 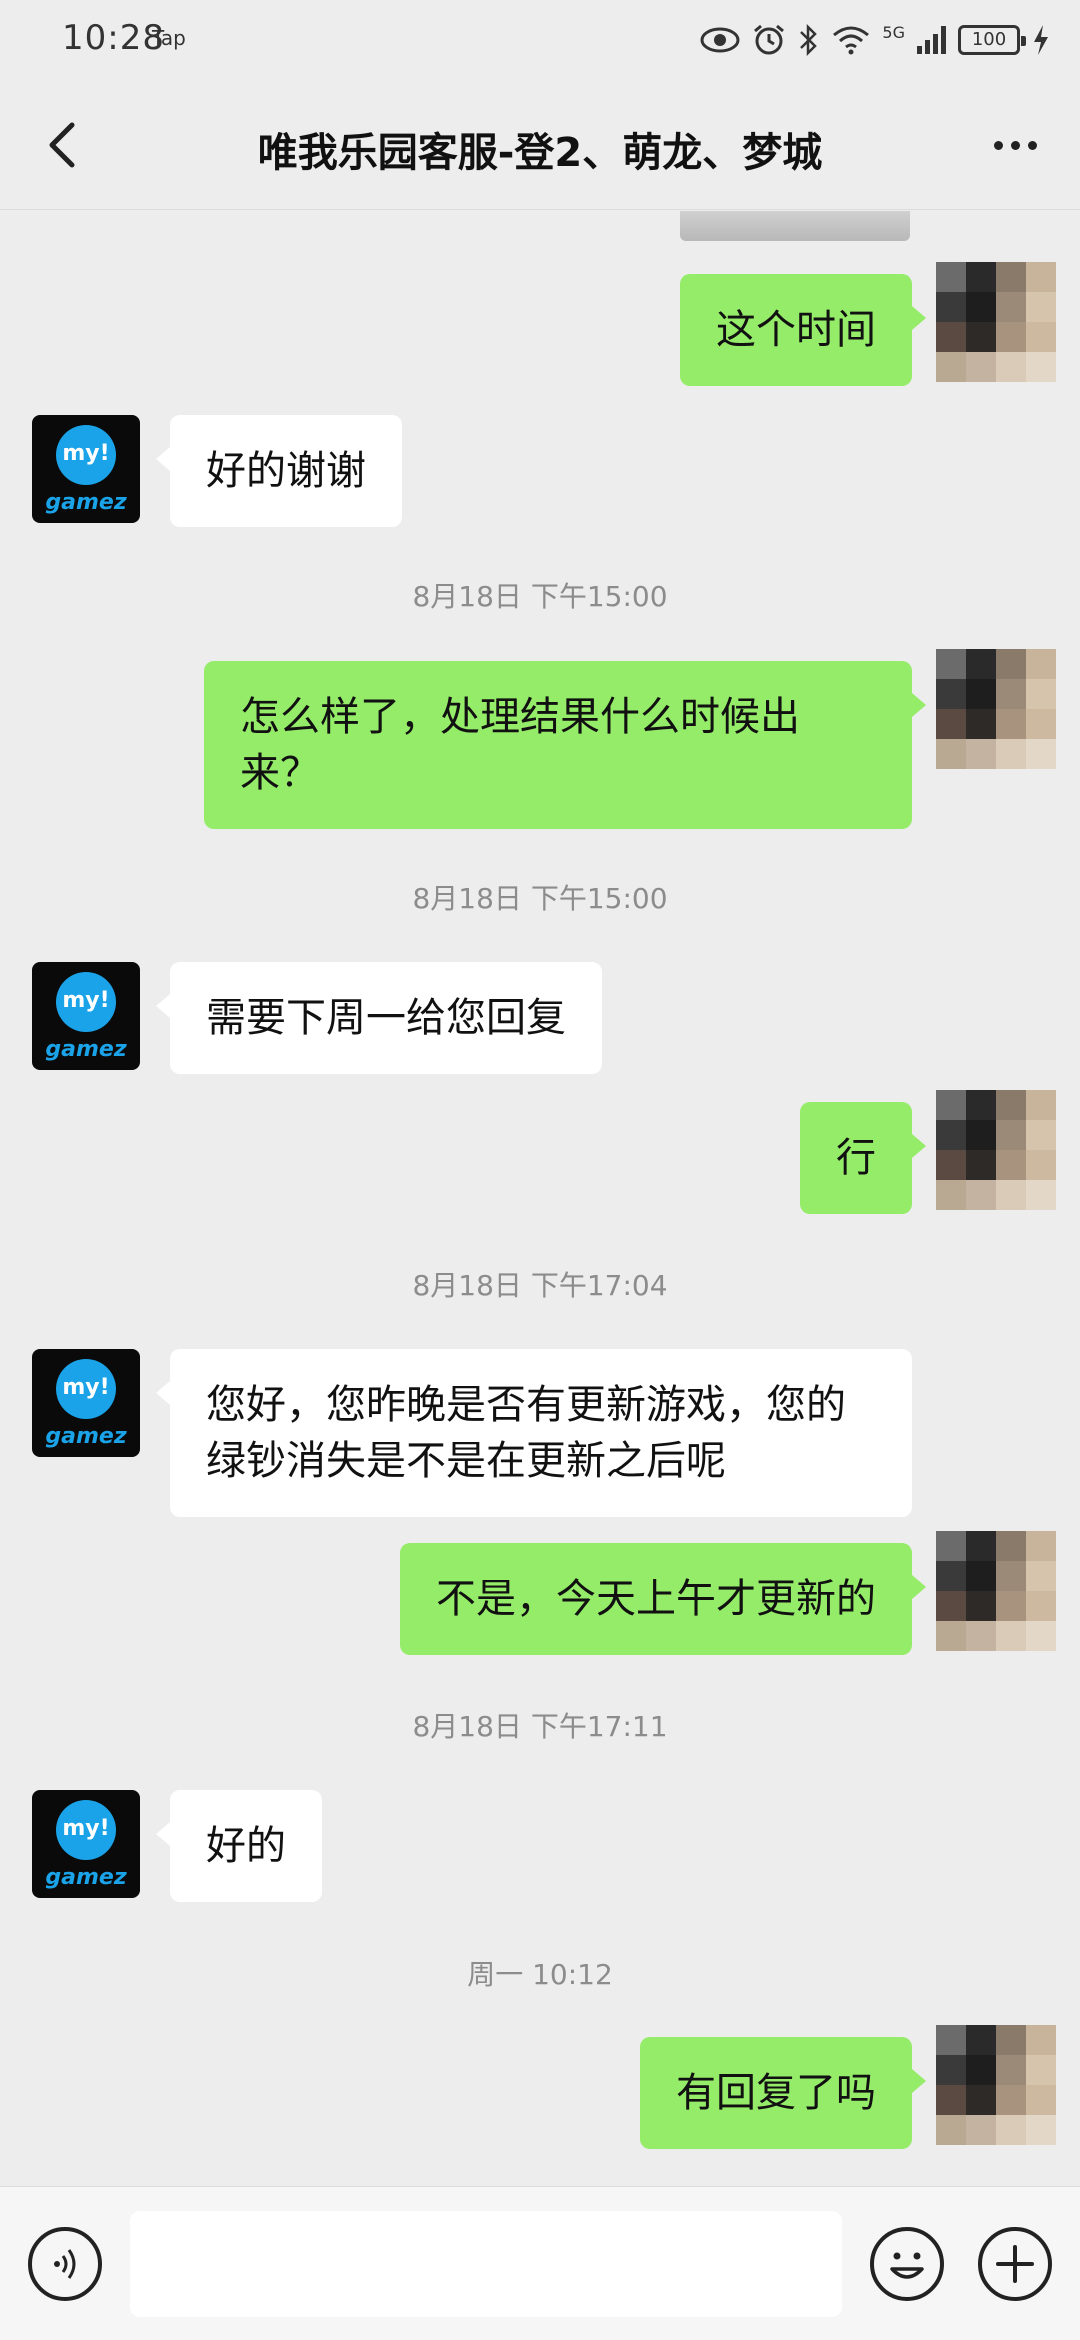 I want to click on partial-image-message, so click(x=795, y=226).